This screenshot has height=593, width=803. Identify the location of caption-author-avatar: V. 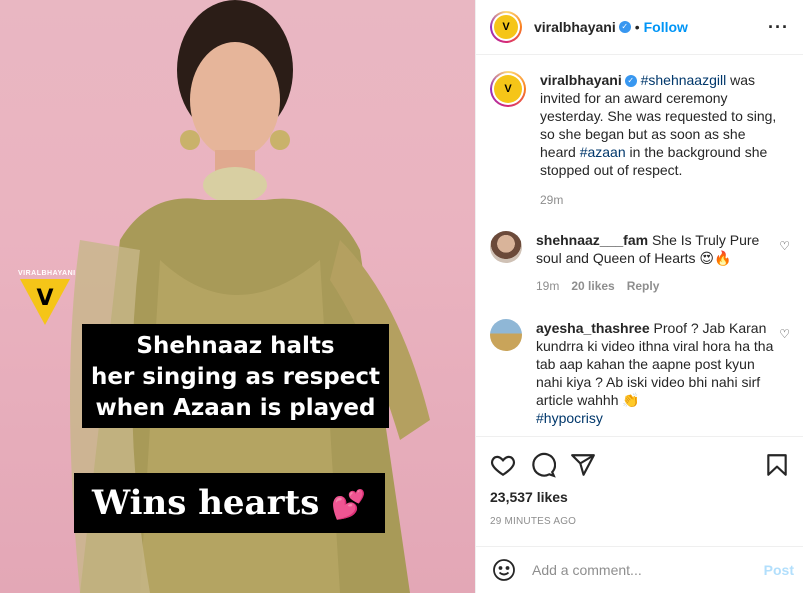
(508, 89).